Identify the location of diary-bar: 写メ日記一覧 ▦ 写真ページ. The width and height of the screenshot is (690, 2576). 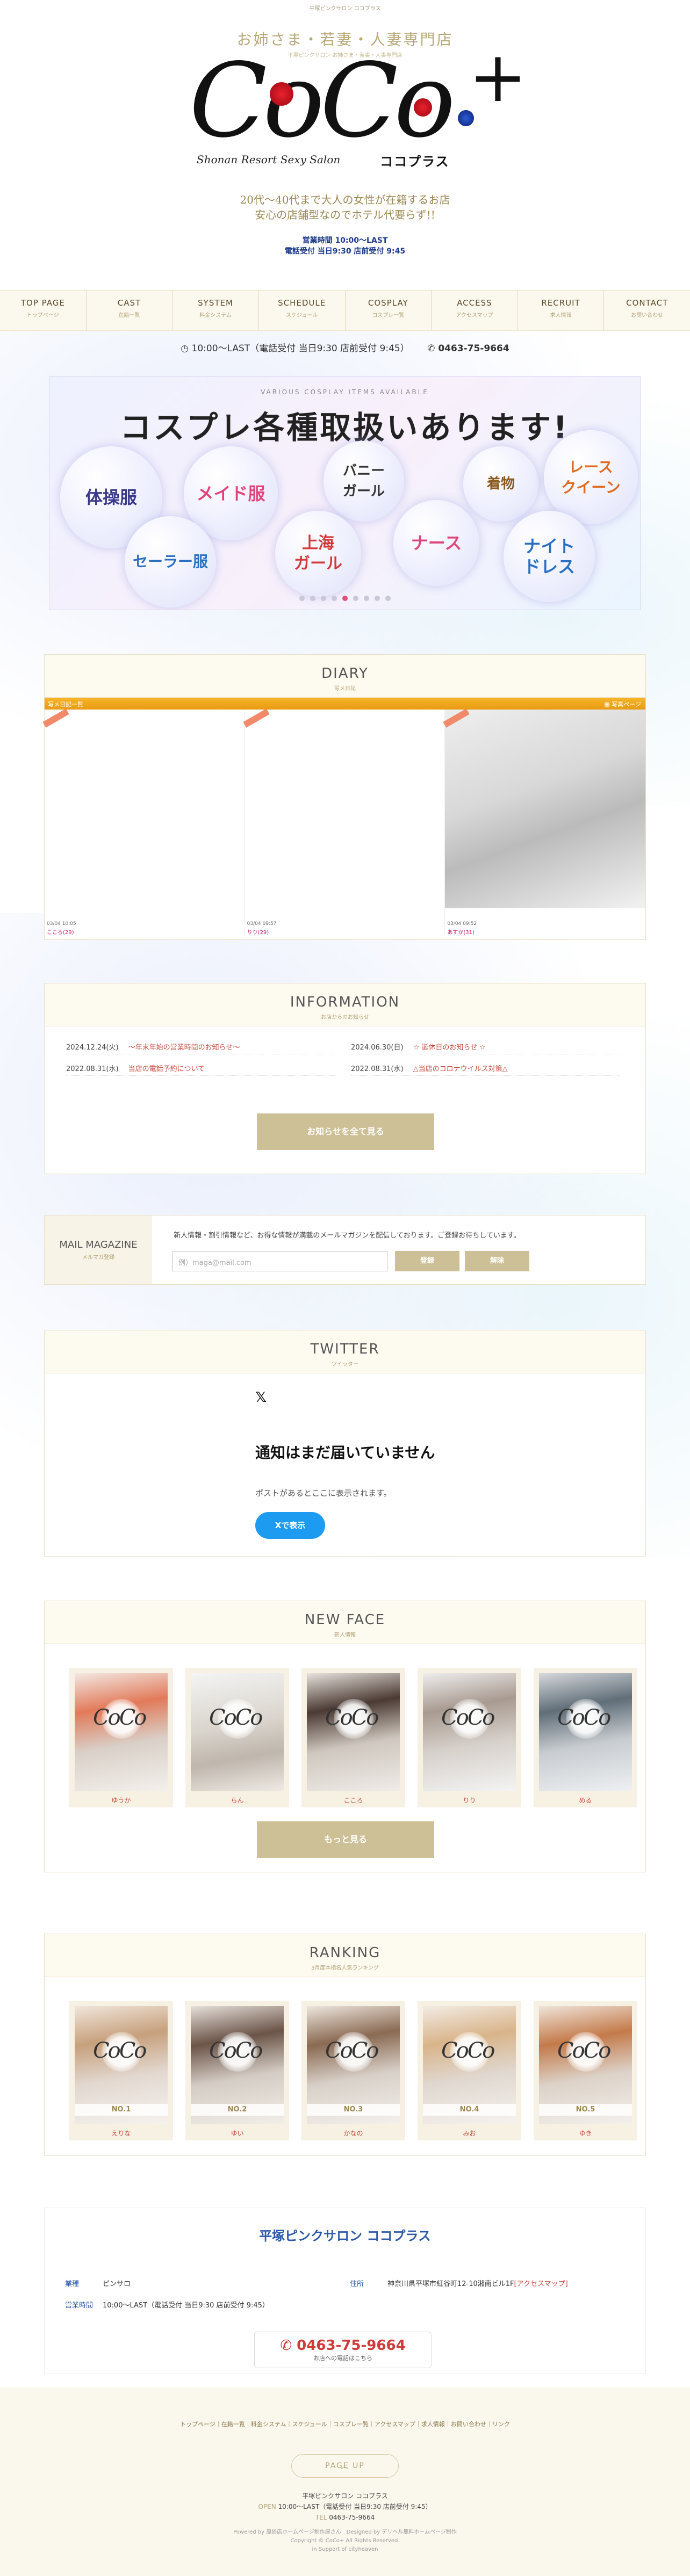
(345, 704).